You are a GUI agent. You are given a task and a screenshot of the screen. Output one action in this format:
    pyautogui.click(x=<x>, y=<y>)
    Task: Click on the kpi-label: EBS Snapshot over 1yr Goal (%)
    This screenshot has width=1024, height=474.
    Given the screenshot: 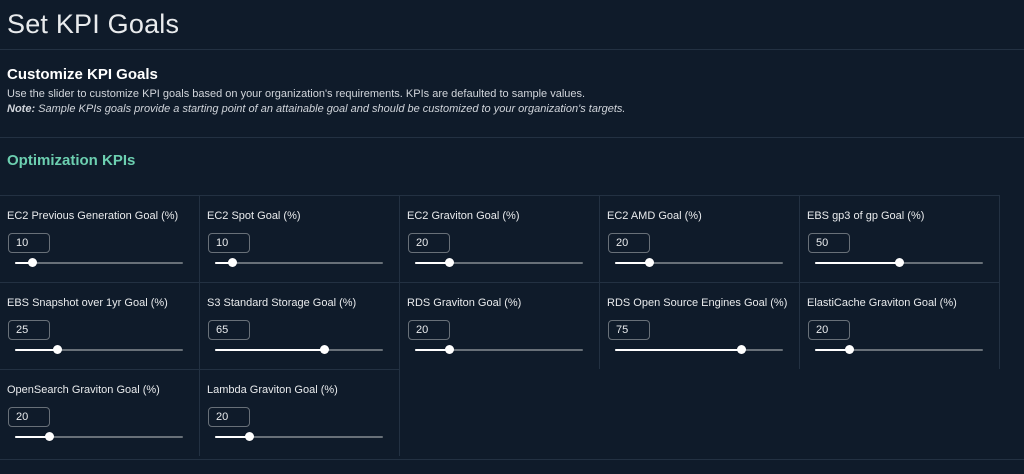 What is the action you would take?
    pyautogui.click(x=87, y=303)
    